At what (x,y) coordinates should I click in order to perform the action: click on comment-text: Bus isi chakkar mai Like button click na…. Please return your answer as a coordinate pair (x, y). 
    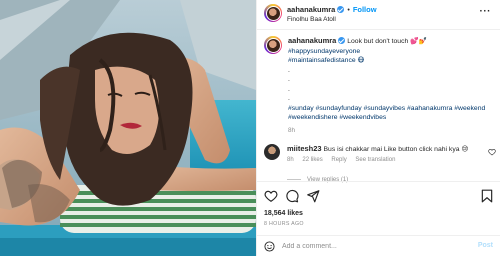
    Looking at the image, I should click on (396, 149).